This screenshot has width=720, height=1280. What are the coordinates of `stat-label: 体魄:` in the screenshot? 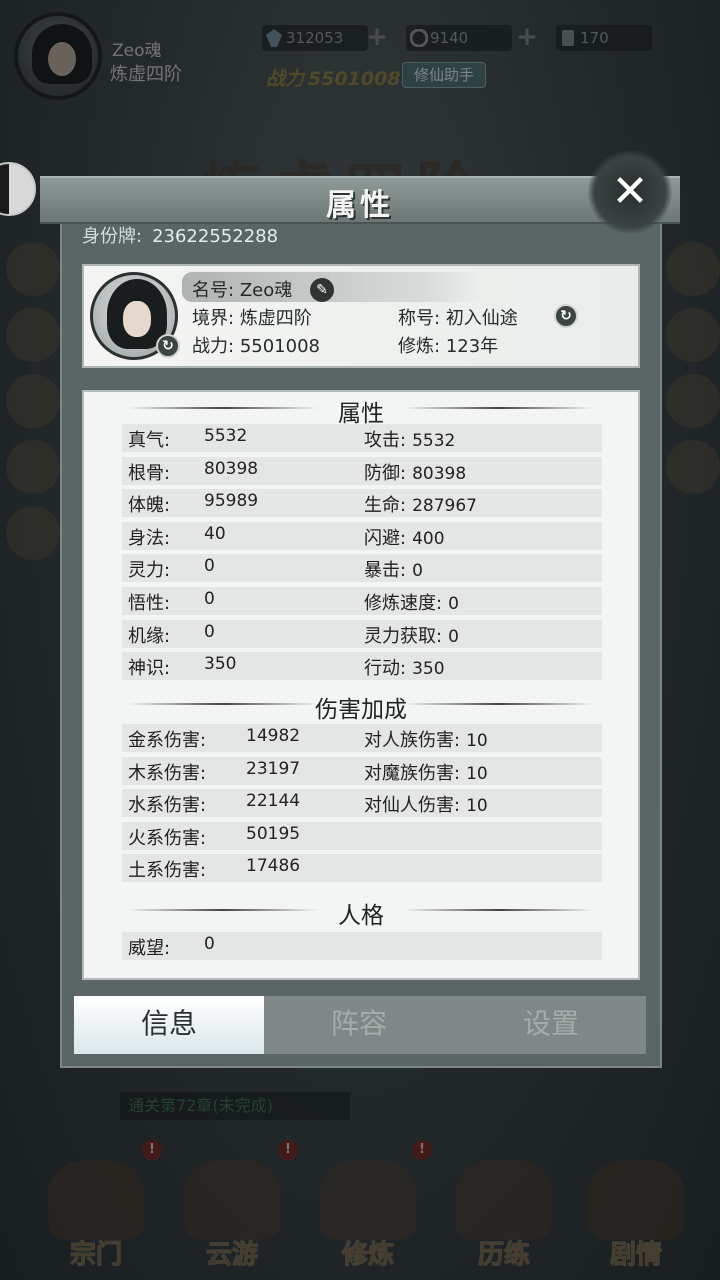 It's located at (149, 506).